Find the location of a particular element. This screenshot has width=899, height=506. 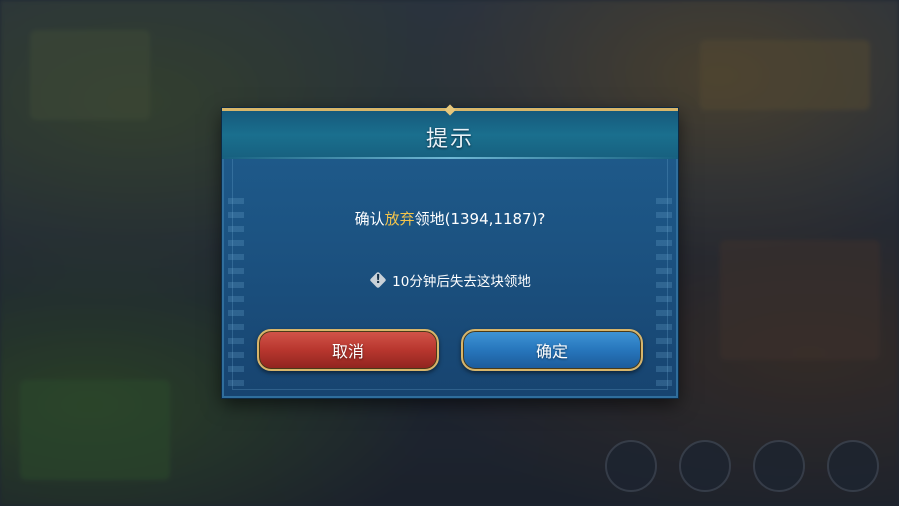

notice-line: ! 10分钟后失去这块领地 is located at coordinates (450, 280).